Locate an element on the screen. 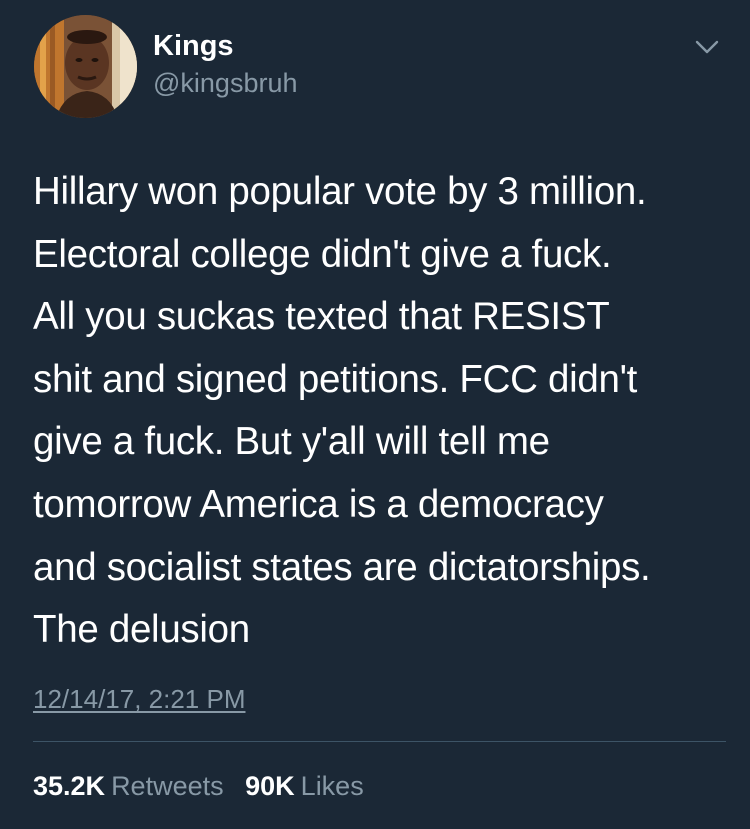 This screenshot has height=829, width=750. tweet-text-line: tomorrow America is a democracy is located at coordinates (318, 504).